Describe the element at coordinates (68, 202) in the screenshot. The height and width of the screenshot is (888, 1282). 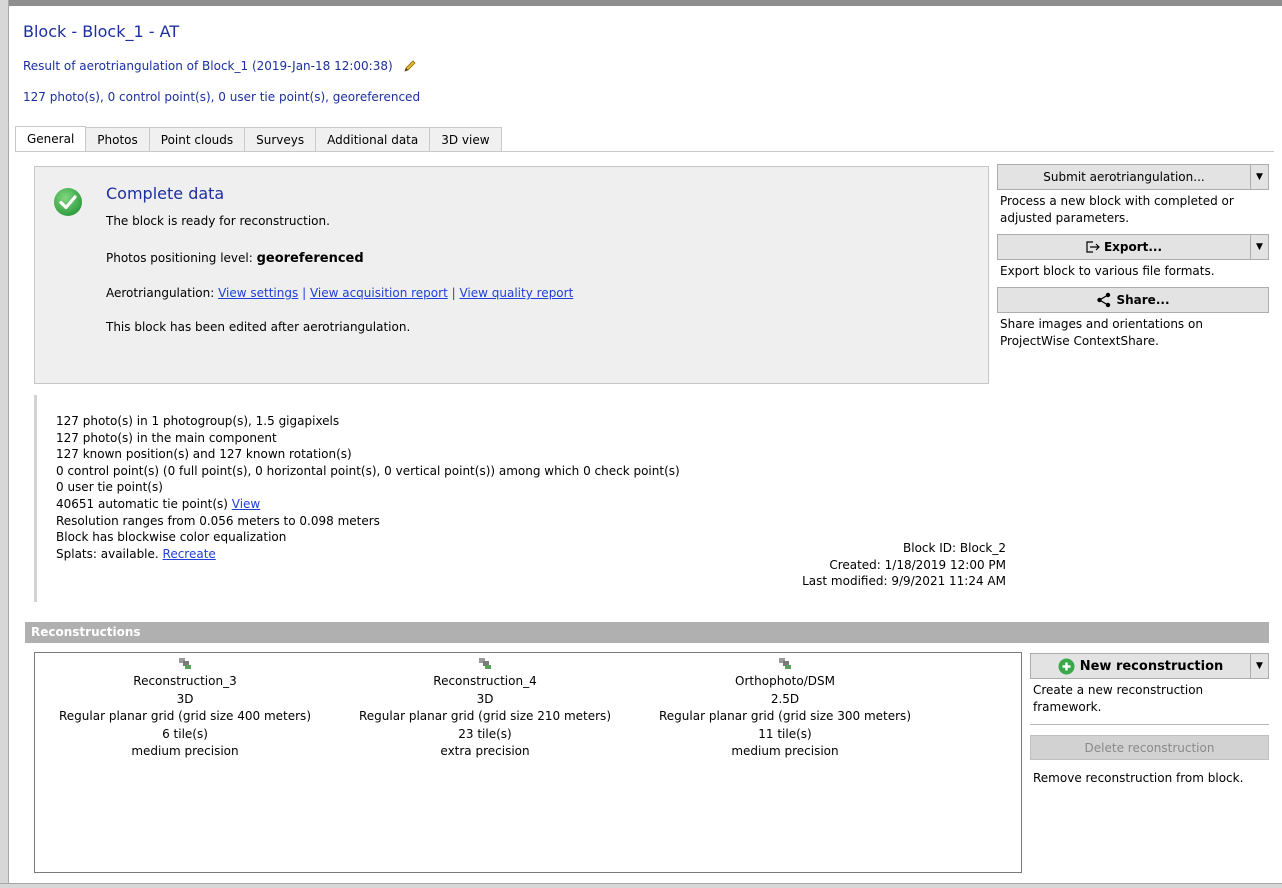
I see `check-circle-icon` at that location.